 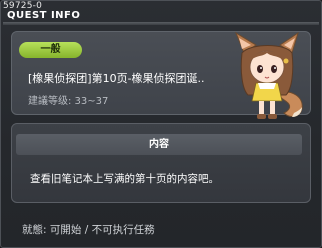 What do you see at coordinates (44, 15) in the screenshot?
I see `window-title: QUEST INFO` at bounding box center [44, 15].